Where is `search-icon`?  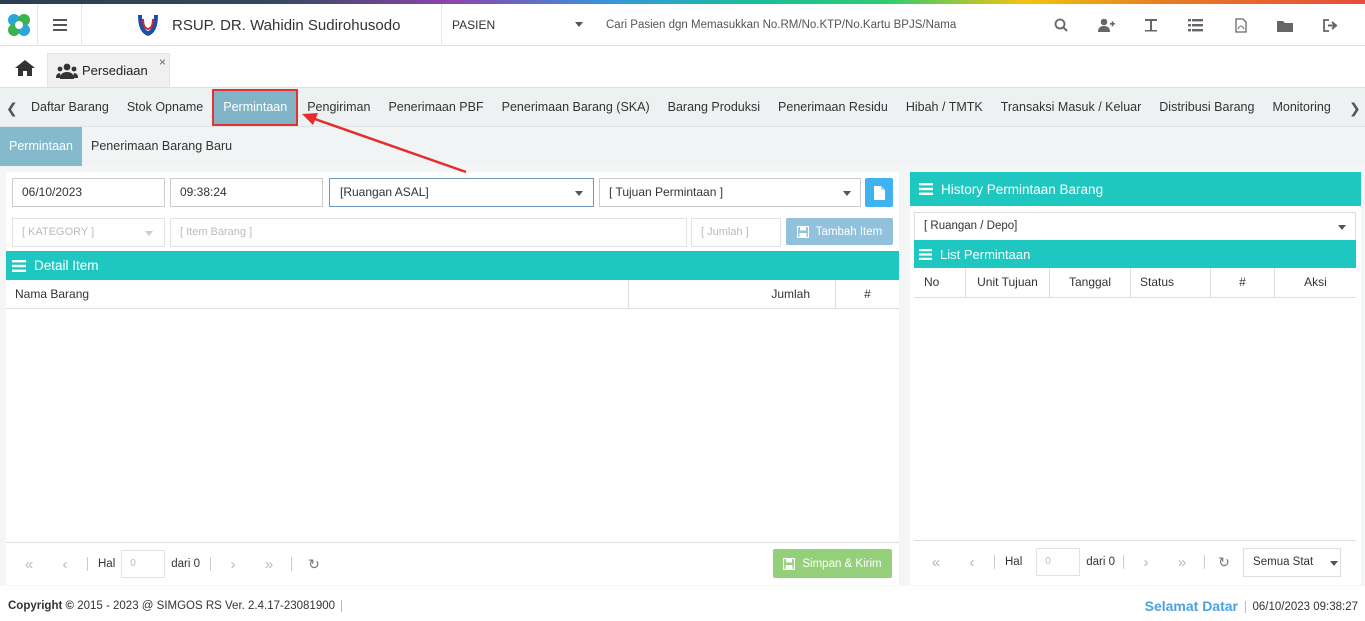
search-icon is located at coordinates (1061, 25).